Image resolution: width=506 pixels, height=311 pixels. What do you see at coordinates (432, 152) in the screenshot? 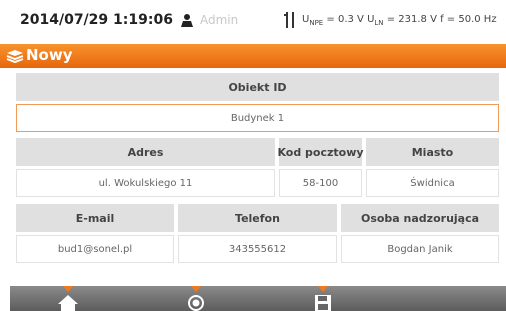
I see `city-label: Miasto` at bounding box center [432, 152].